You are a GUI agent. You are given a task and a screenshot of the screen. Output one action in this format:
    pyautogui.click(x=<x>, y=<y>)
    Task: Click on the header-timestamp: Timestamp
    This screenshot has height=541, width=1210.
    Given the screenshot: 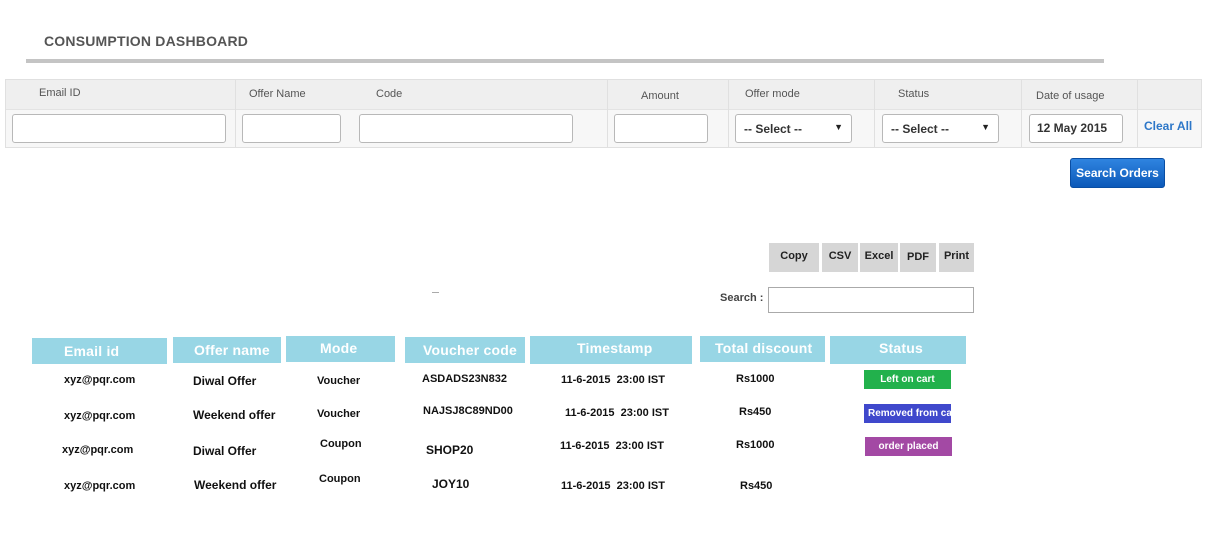 What is the action you would take?
    pyautogui.click(x=611, y=350)
    